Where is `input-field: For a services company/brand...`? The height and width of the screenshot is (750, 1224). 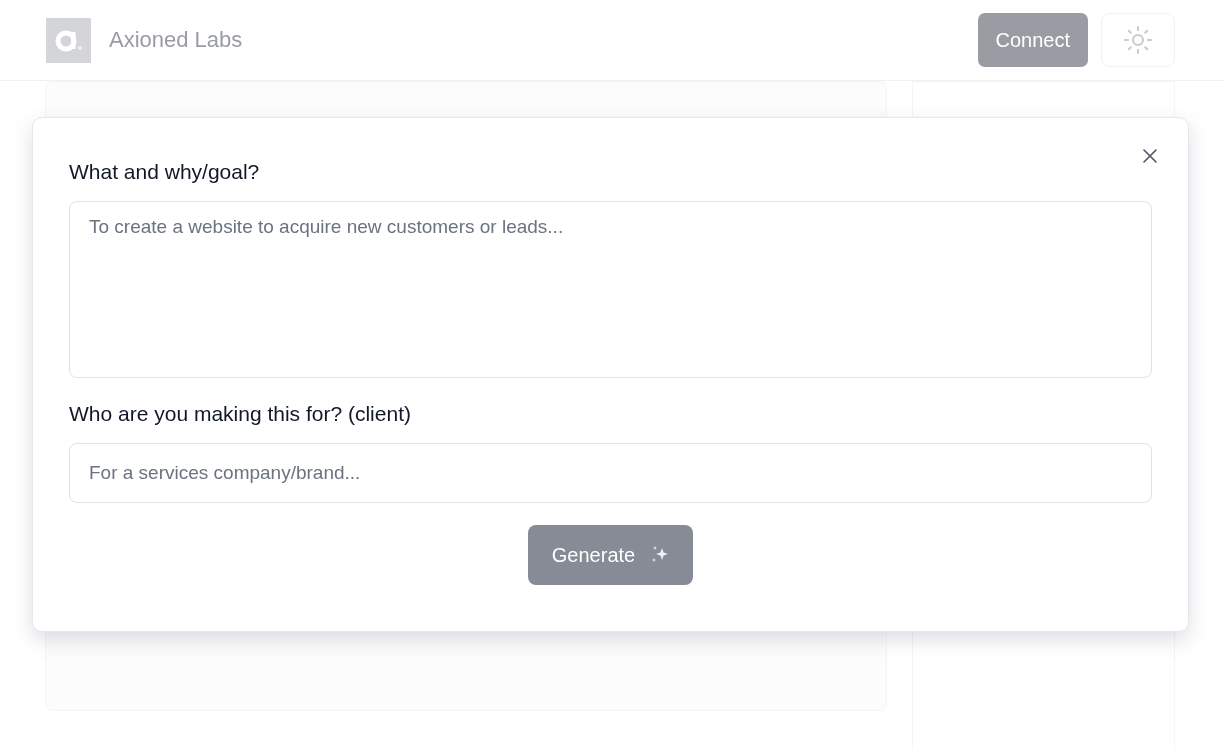
input-field: For a services company/brand... is located at coordinates (610, 473).